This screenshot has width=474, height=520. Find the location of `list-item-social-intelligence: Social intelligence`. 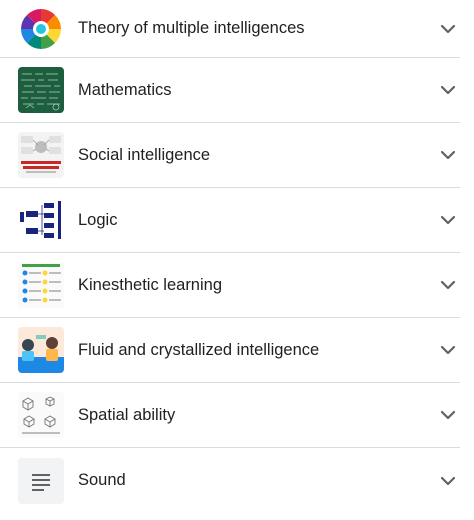

list-item-social-intelligence: Social intelligence is located at coordinates (230, 155).